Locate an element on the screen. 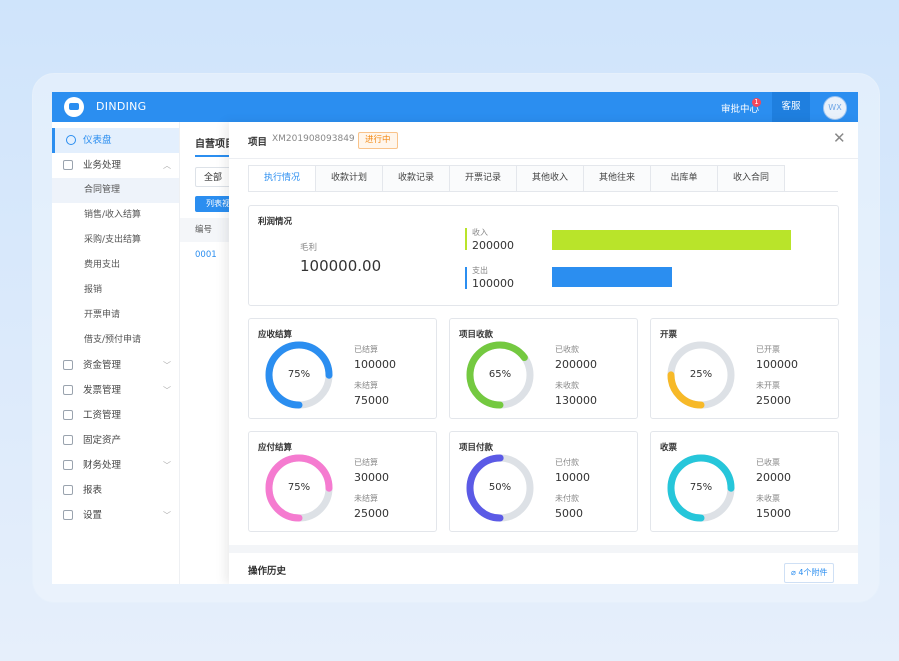 The height and width of the screenshot is (661, 899). table-cell-id-link: 0001 is located at coordinates (206, 255).